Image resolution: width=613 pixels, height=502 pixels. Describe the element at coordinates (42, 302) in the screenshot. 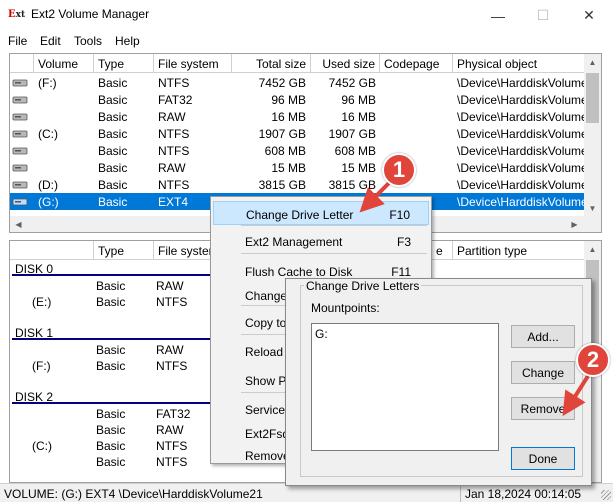

I see `cell-volume: (E:)` at that location.